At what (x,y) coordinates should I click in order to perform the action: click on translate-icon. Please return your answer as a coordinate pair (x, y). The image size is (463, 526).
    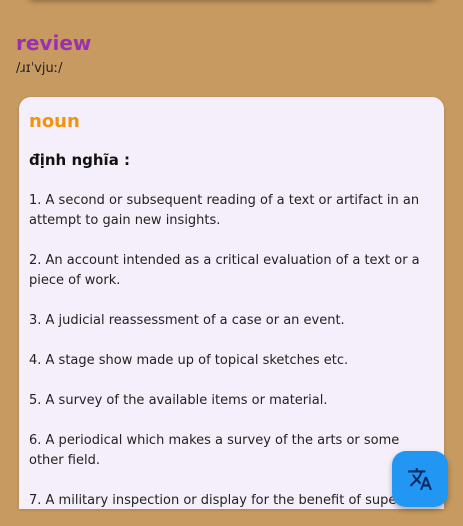
    Looking at the image, I should click on (420, 479).